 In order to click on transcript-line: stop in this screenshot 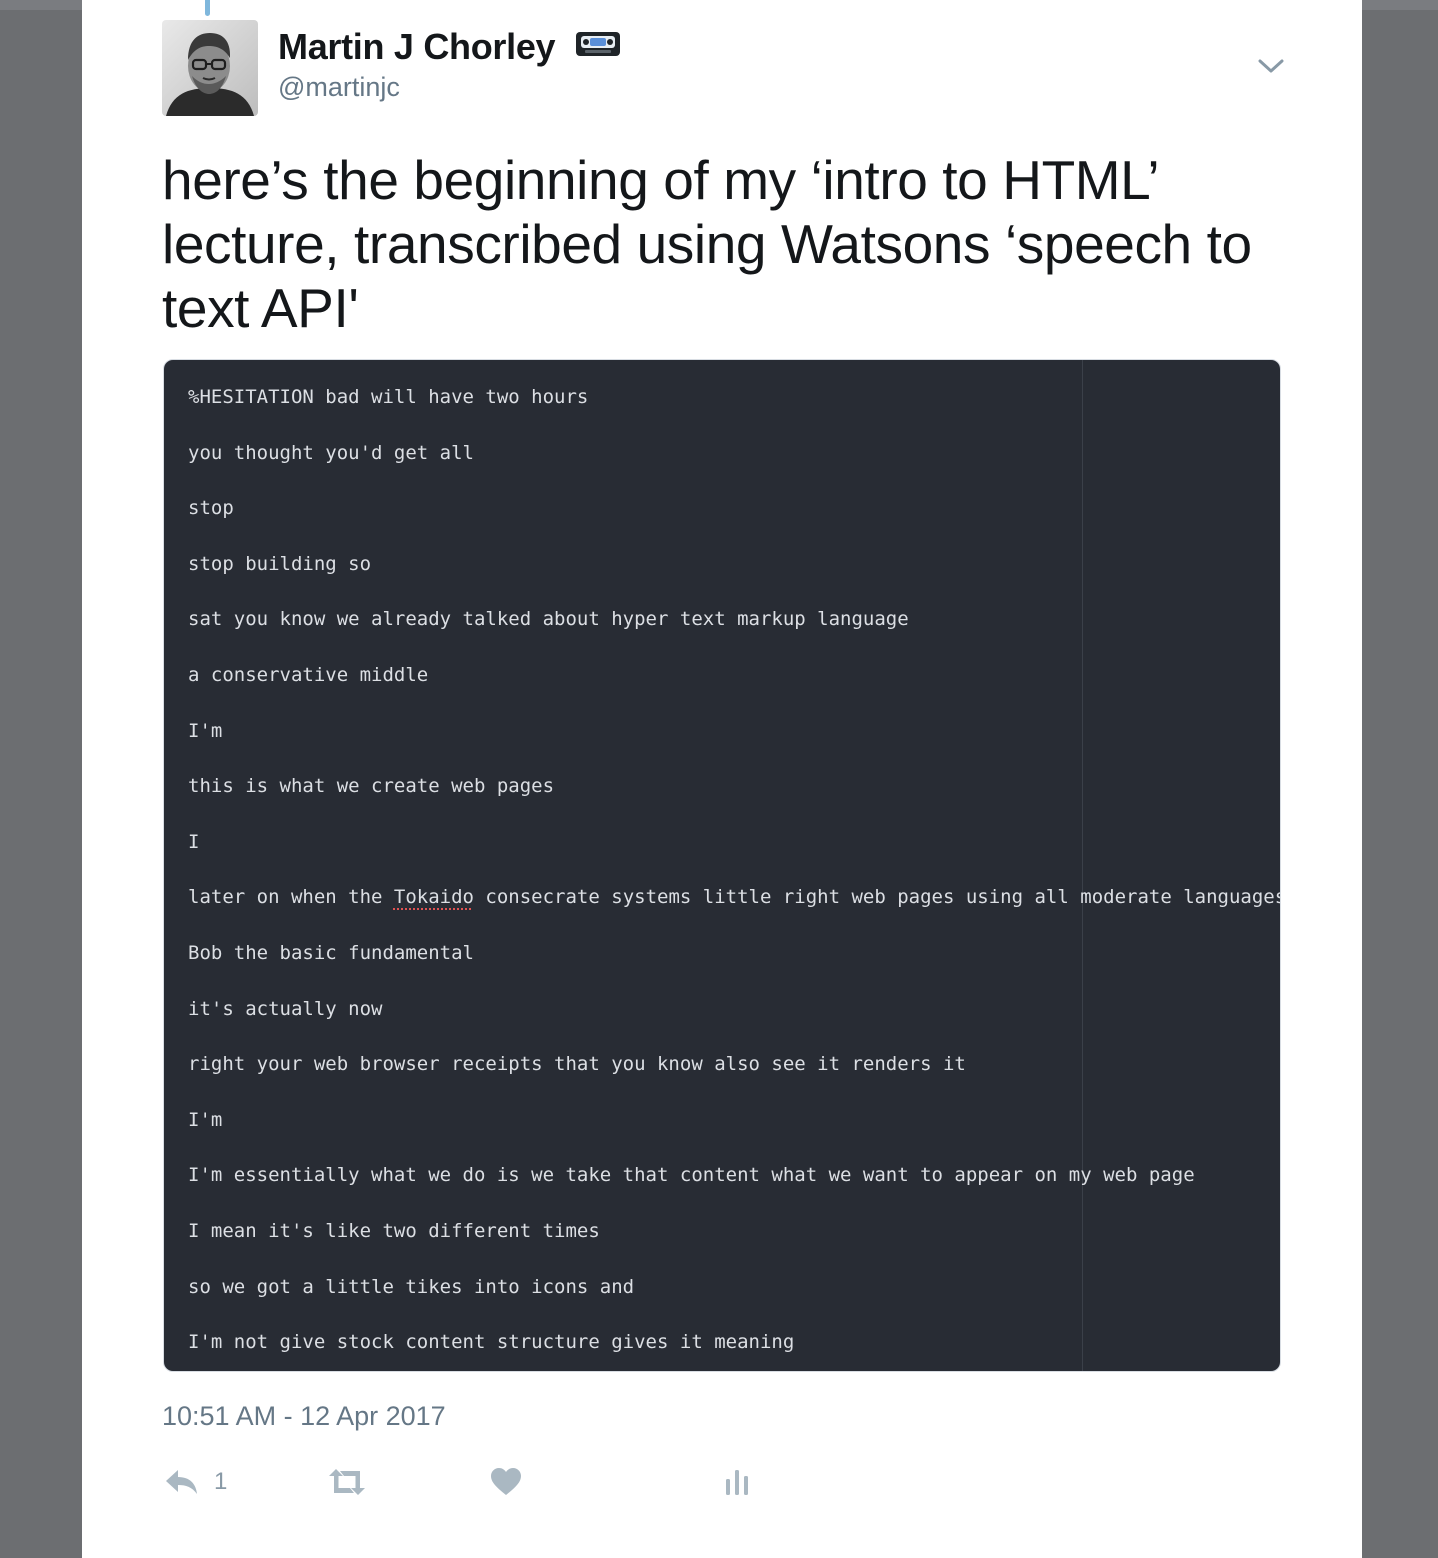, I will do `click(211, 508)`.